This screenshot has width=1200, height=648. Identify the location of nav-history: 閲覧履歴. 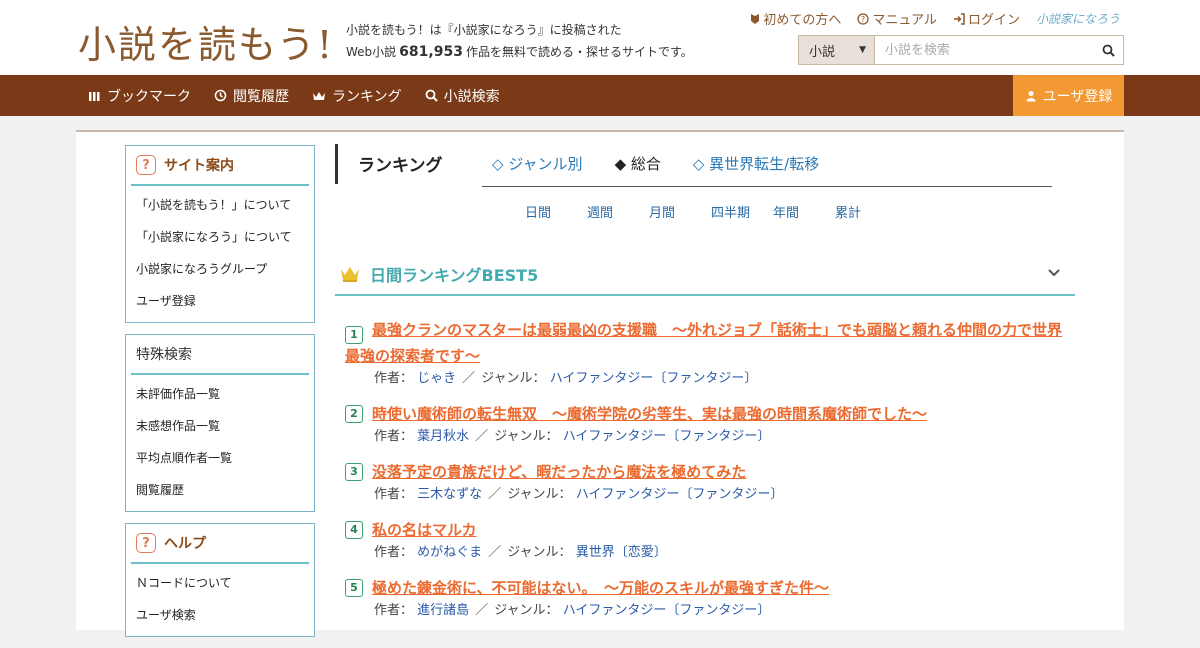
(251, 96).